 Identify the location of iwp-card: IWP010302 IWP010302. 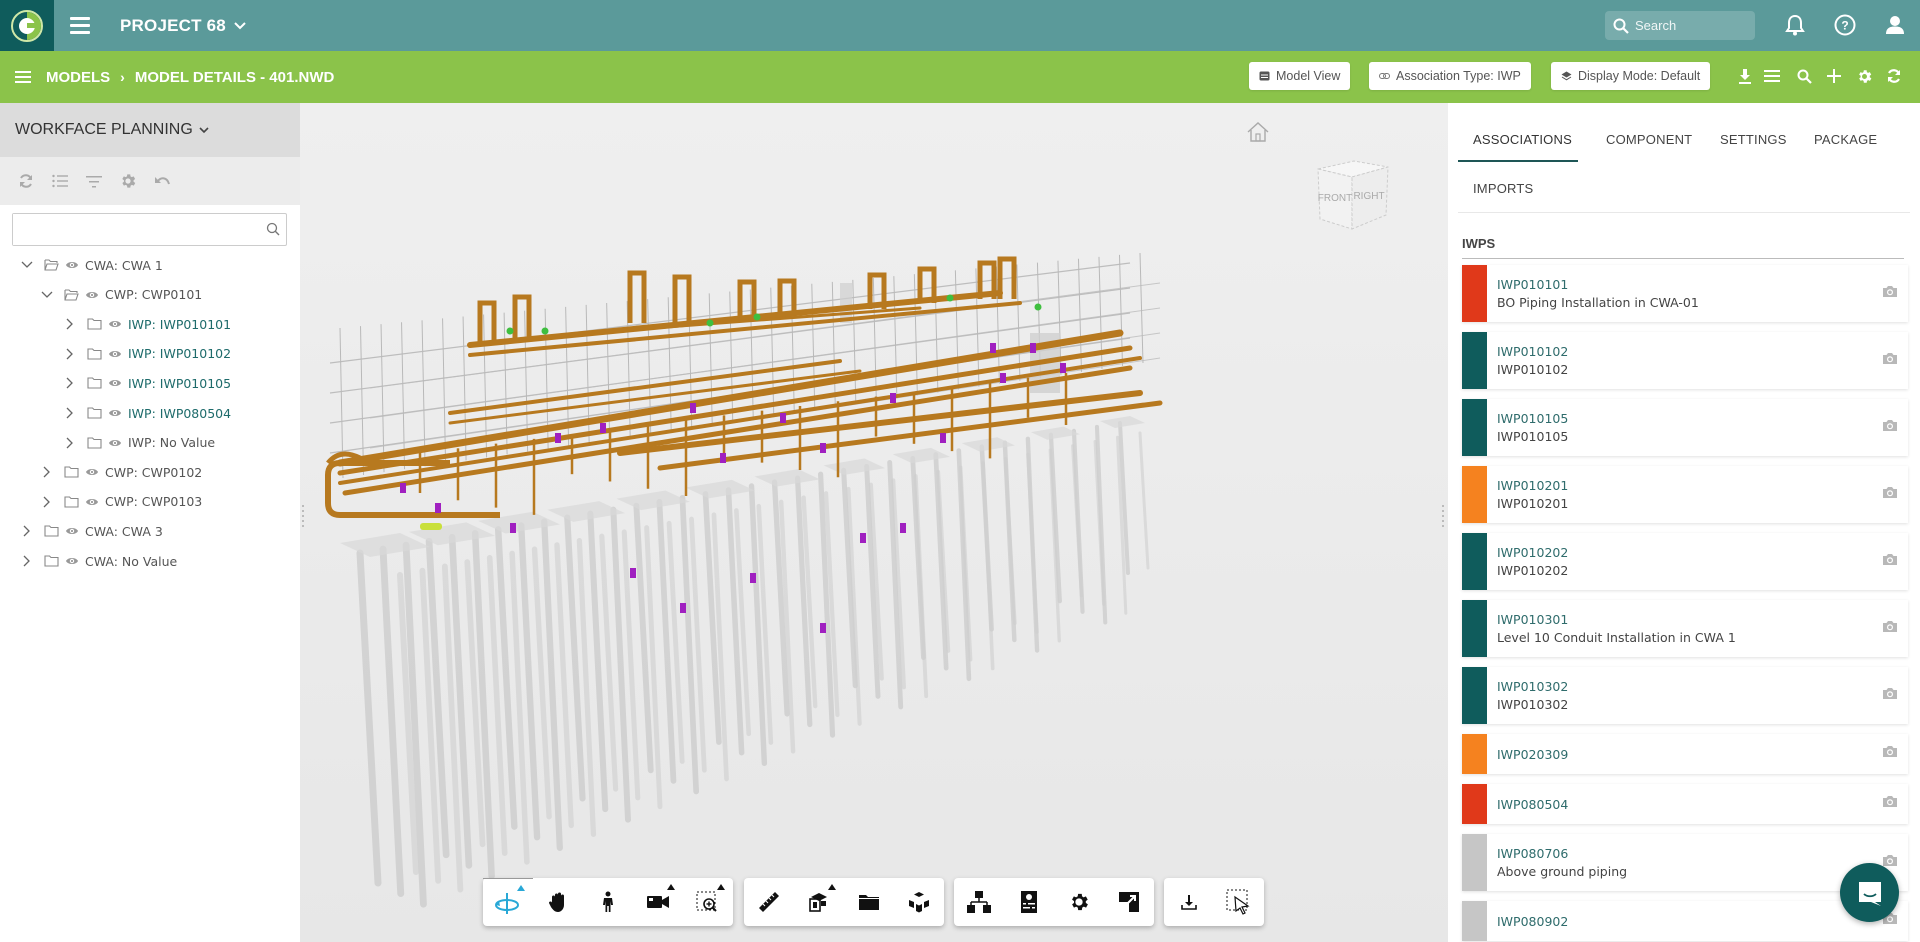
(1685, 695).